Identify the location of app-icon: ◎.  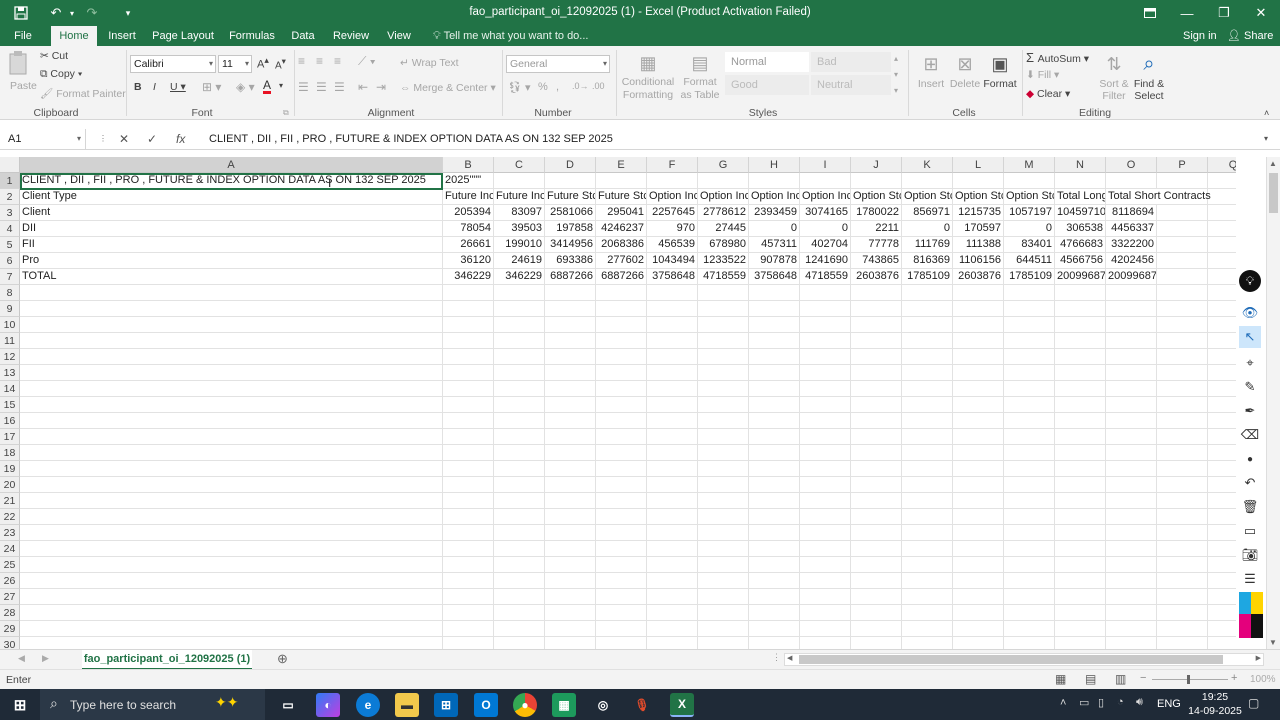
(603, 705).